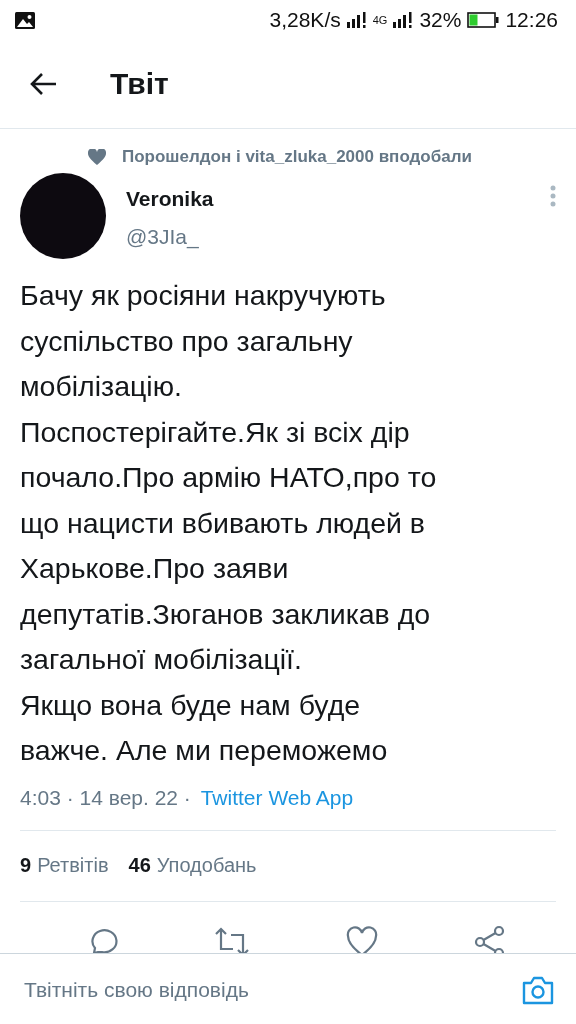  What do you see at coordinates (163, 237) in the screenshot?
I see `user-handle: @3JIa_` at bounding box center [163, 237].